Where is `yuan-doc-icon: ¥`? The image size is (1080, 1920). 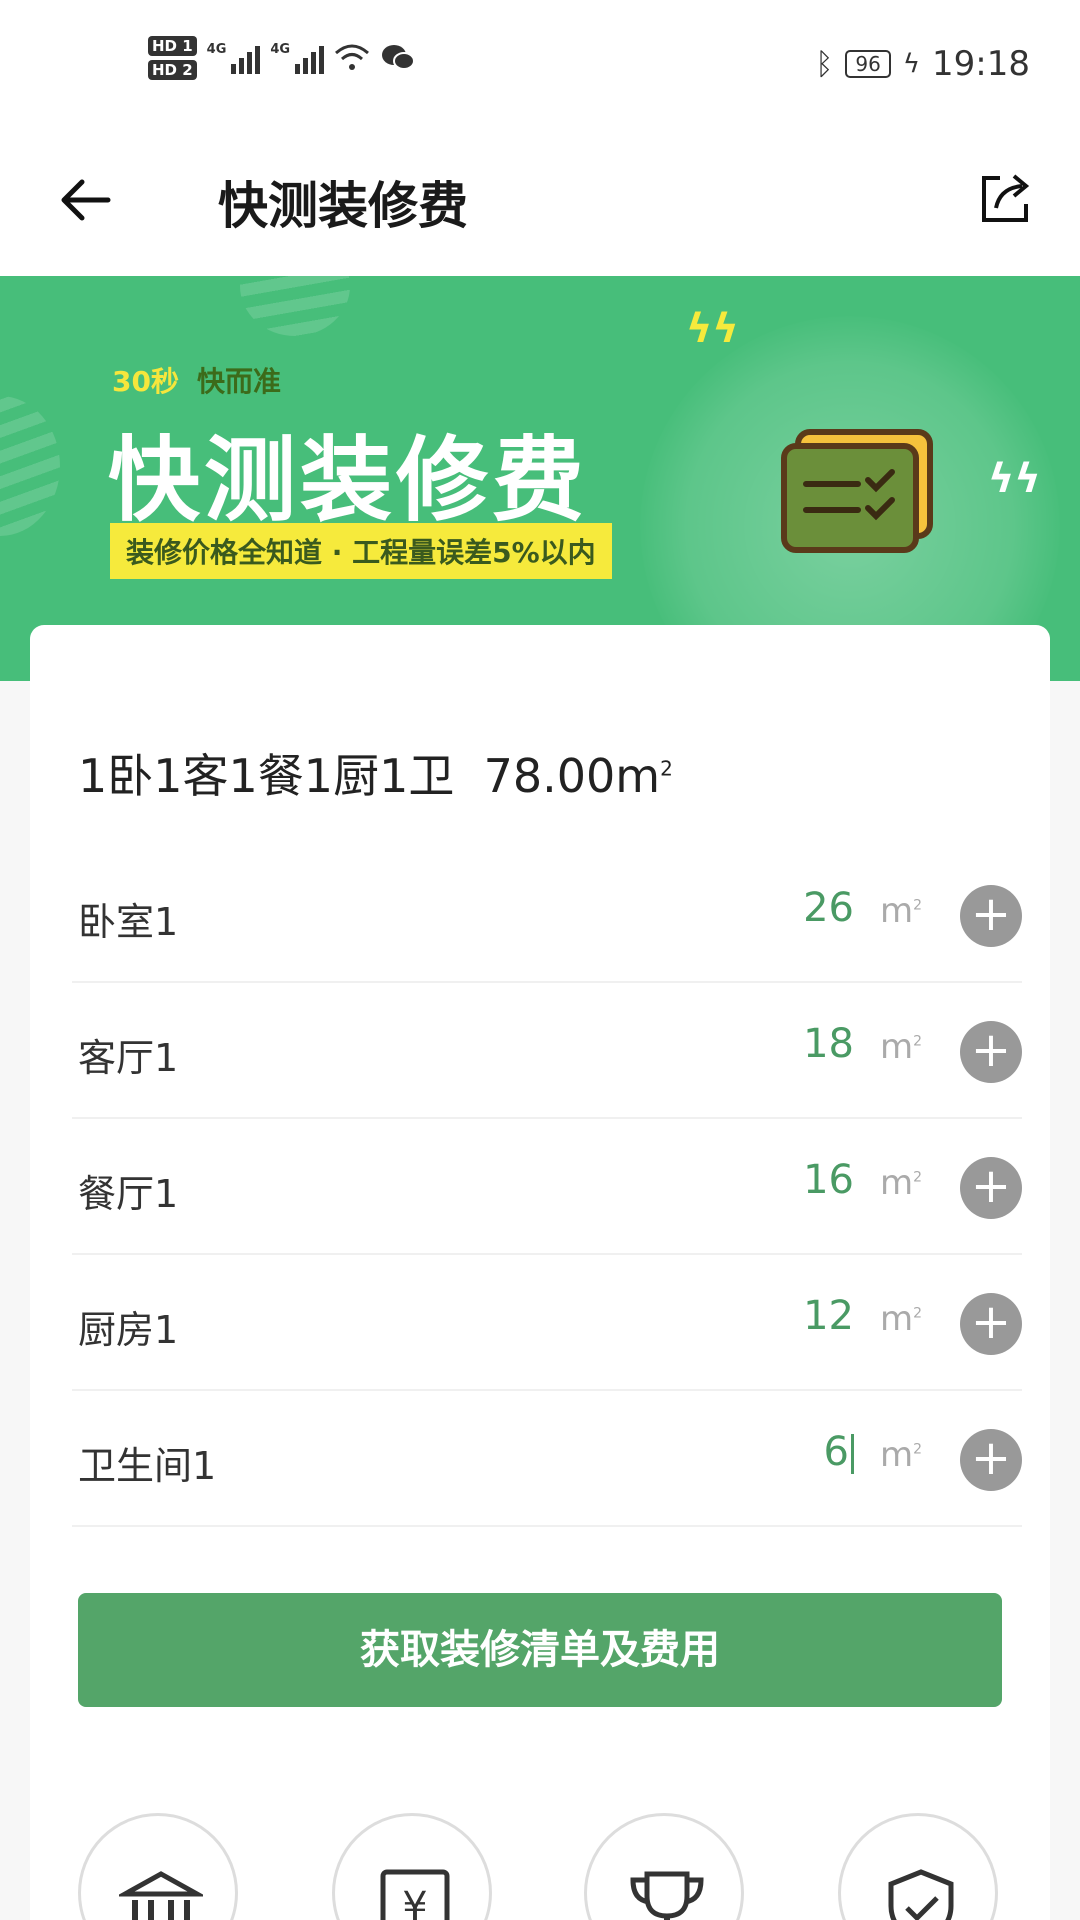
yuan-doc-icon: ¥ is located at coordinates (415, 1894).